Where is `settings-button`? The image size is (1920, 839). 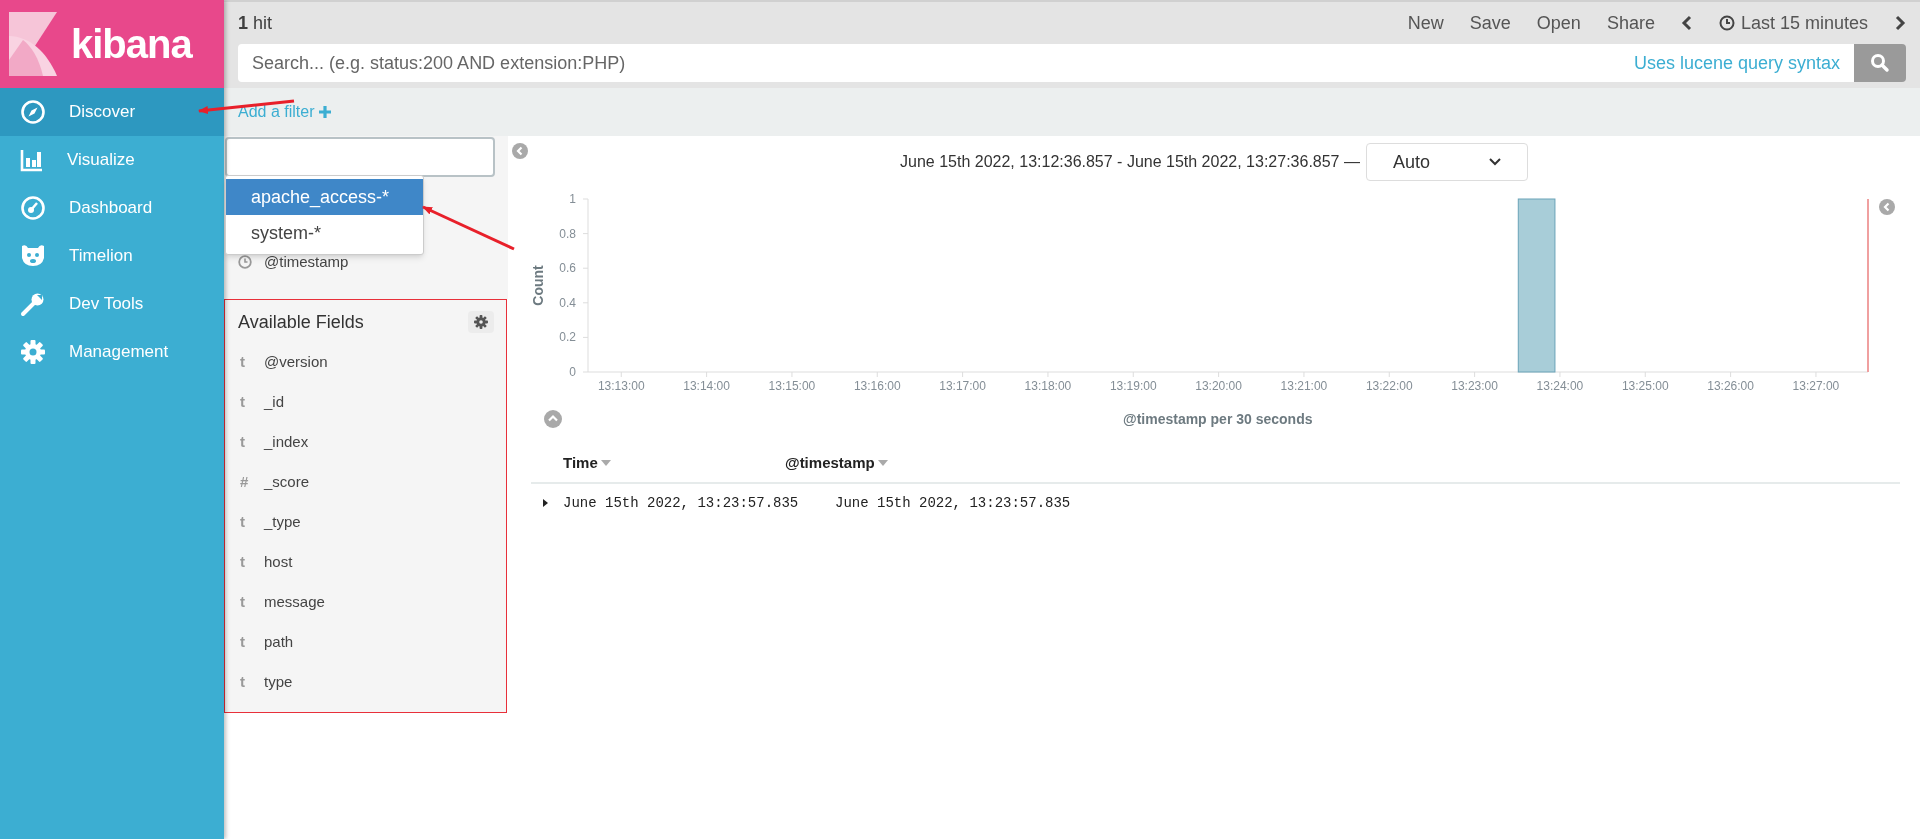
settings-button is located at coordinates (481, 322).